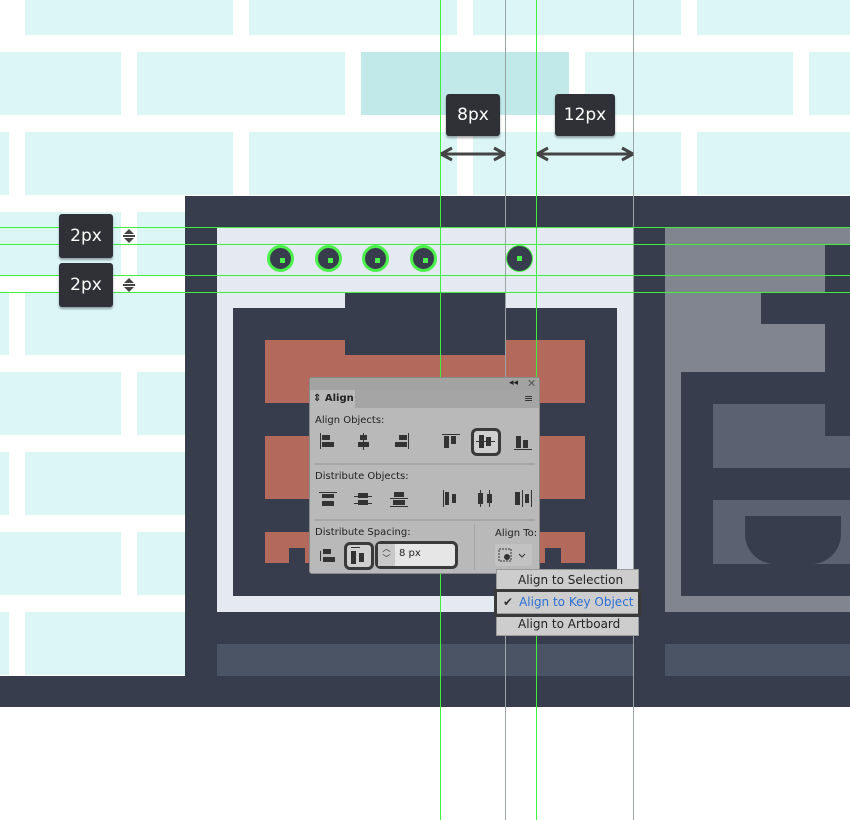  I want to click on spacing-input: ︿ ﹀ 8 px, so click(416, 555).